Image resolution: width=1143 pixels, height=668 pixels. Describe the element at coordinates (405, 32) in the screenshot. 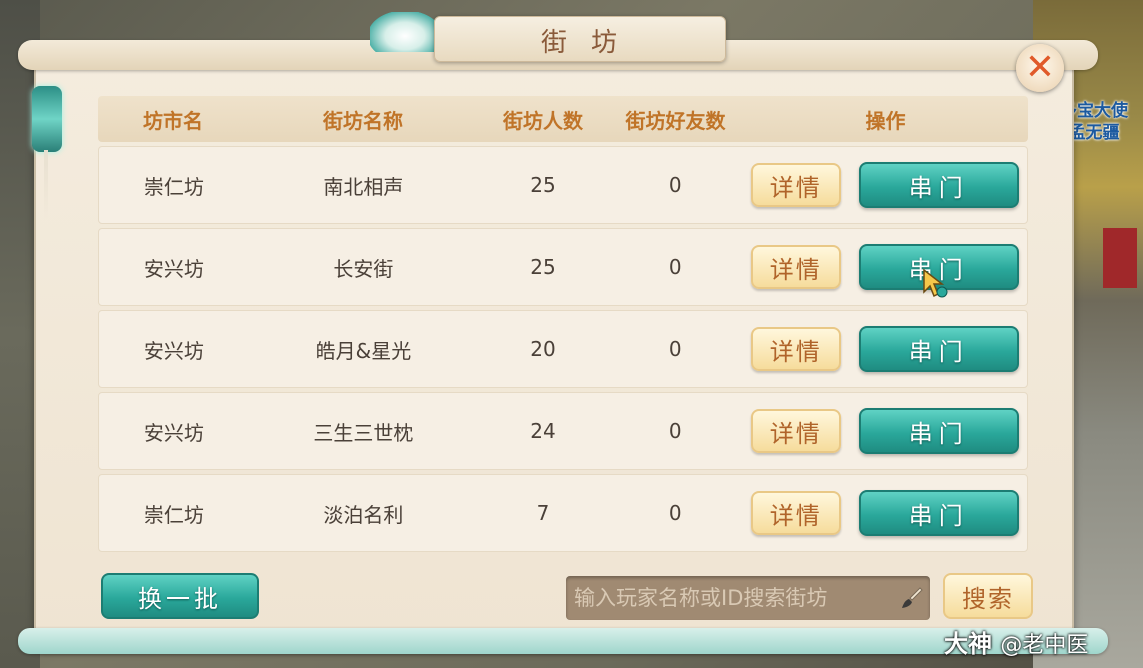

I see `lotus-ornament-icon` at that location.